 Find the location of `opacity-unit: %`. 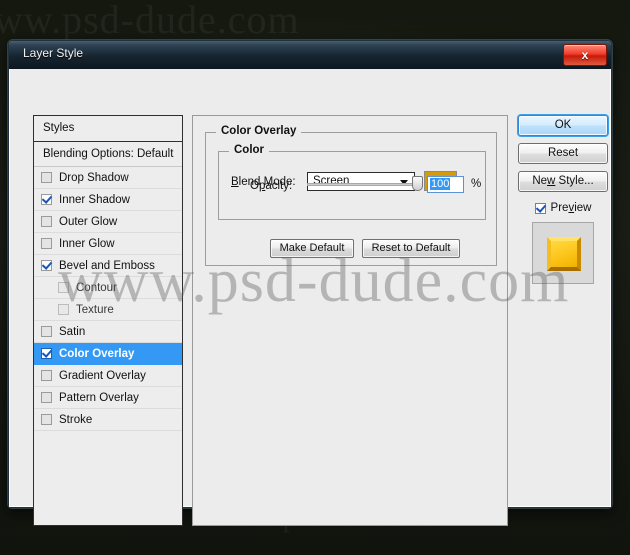

opacity-unit: % is located at coordinates (476, 184).